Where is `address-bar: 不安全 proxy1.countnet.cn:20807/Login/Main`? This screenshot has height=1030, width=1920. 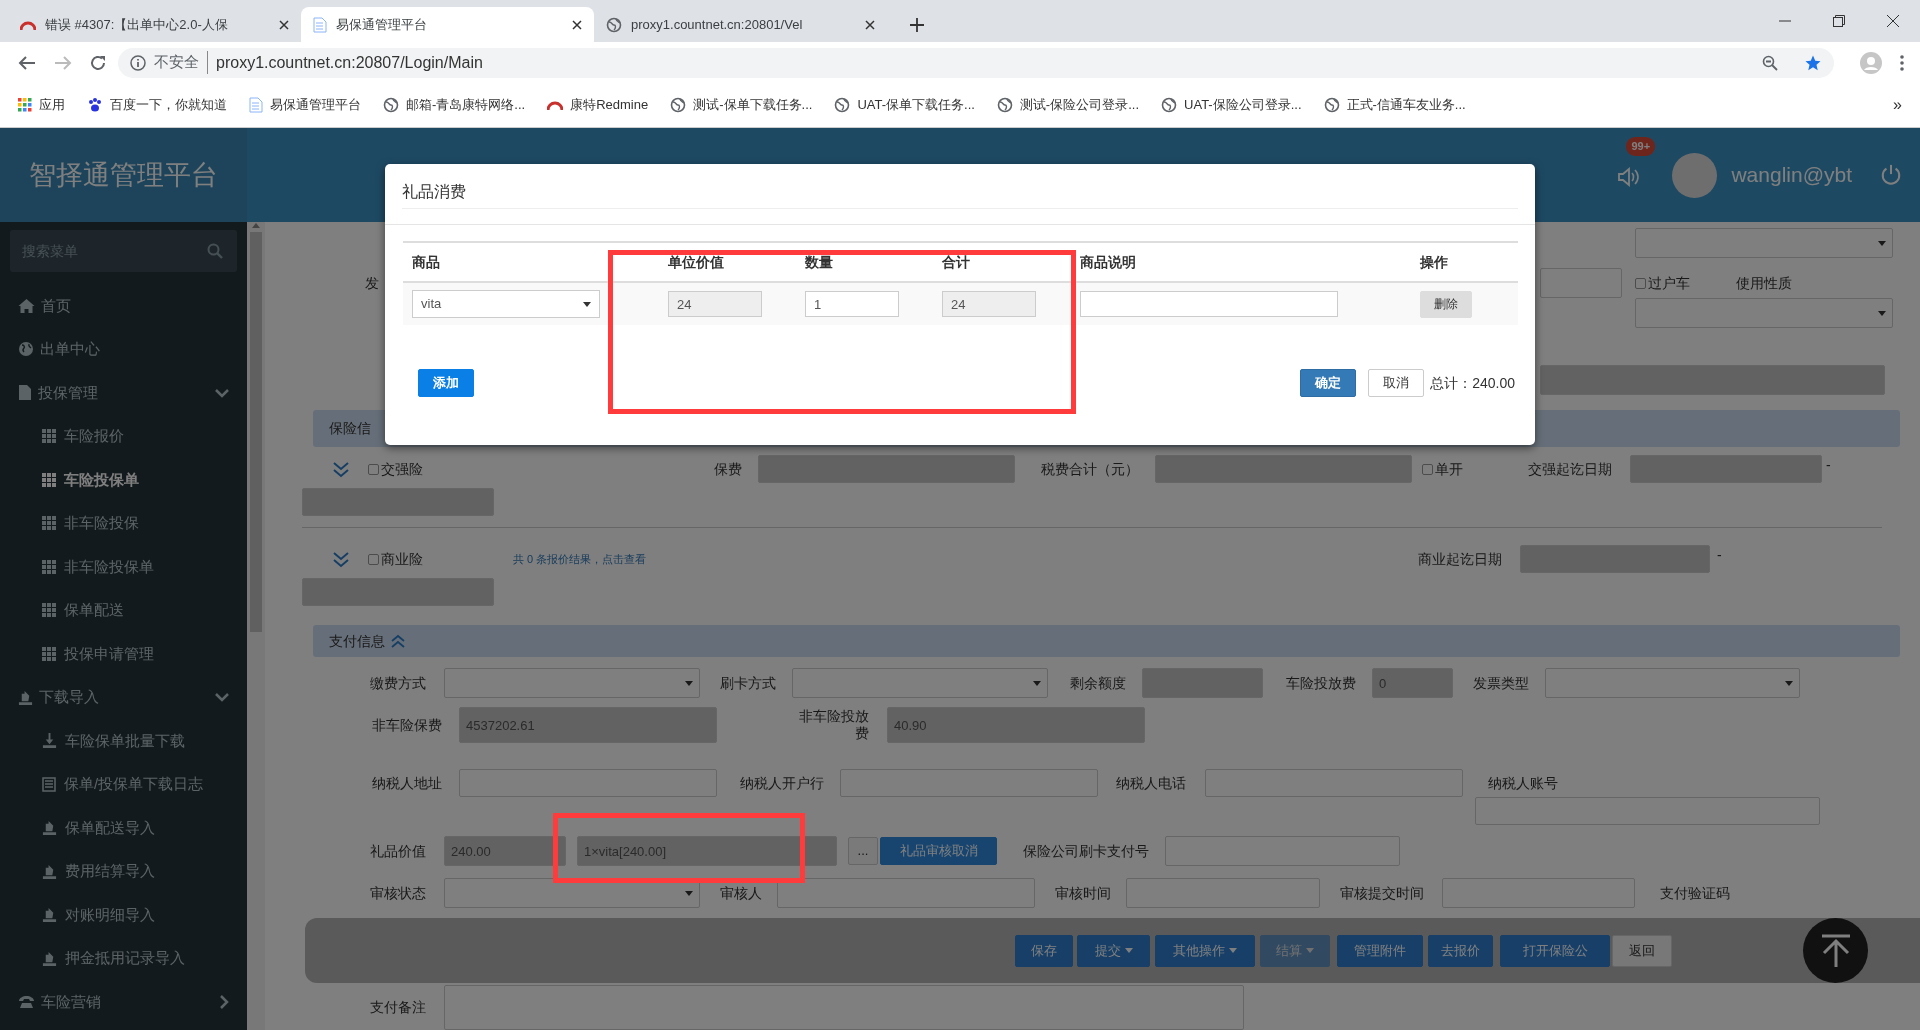 address-bar: 不安全 proxy1.countnet.cn:20807/Login/Main is located at coordinates (976, 62).